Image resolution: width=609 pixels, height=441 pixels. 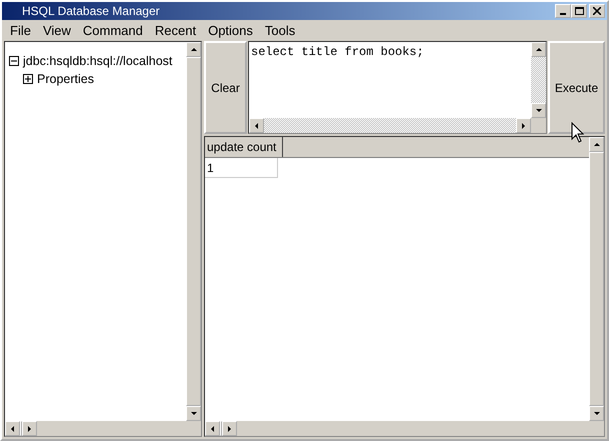 I want to click on query-editor: select title from books;, so click(x=390, y=80).